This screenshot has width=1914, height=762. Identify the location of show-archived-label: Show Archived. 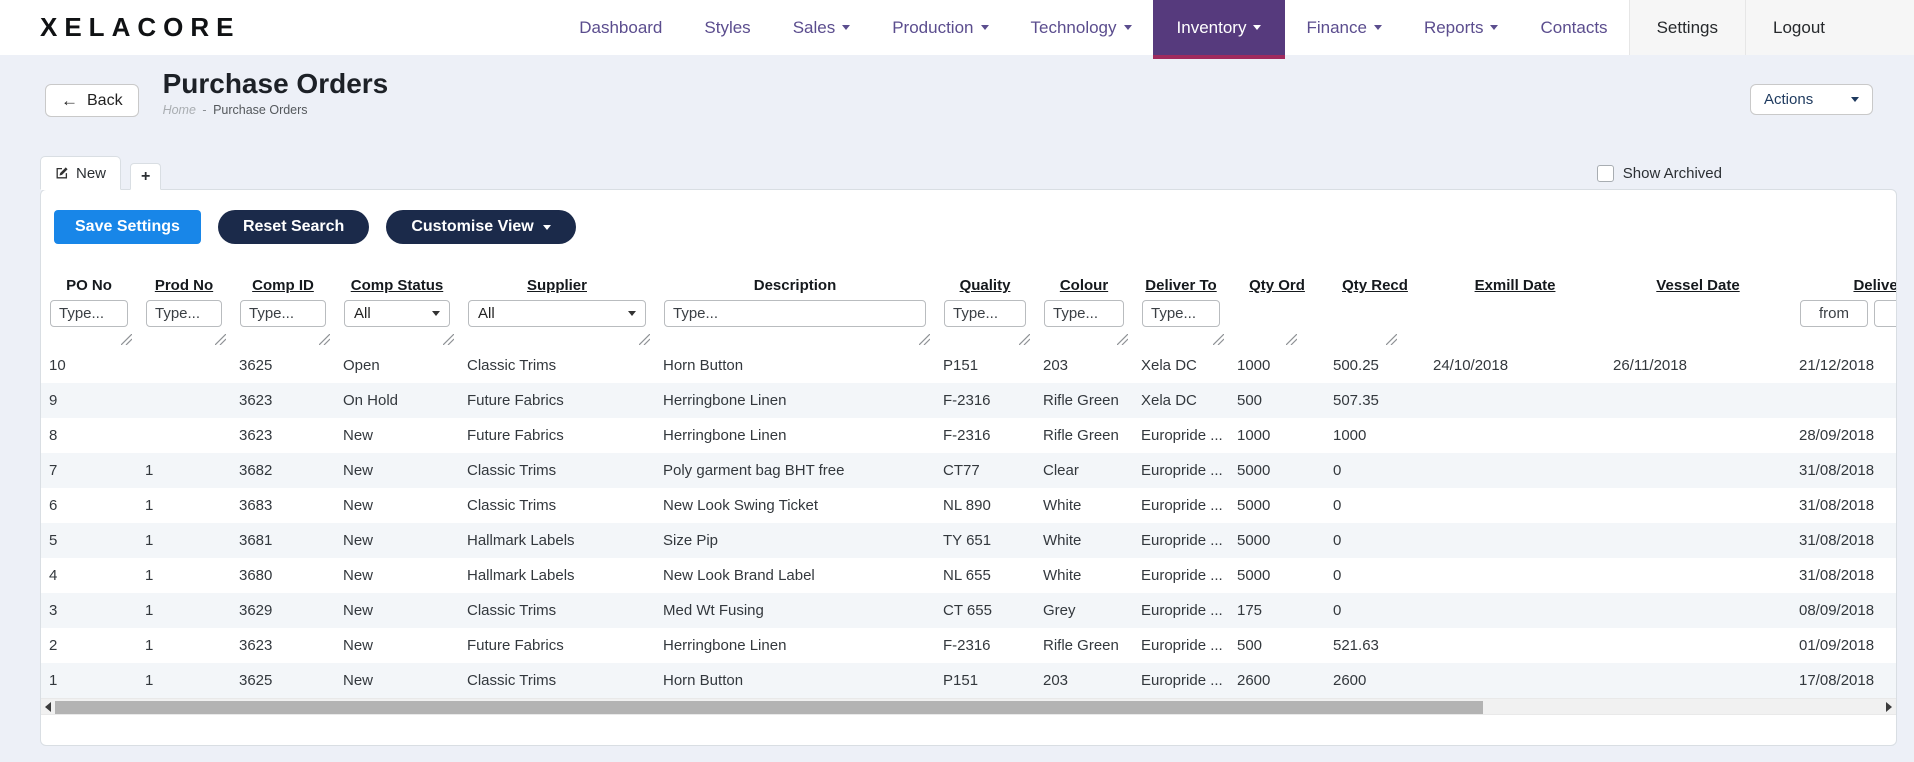
(1672, 173).